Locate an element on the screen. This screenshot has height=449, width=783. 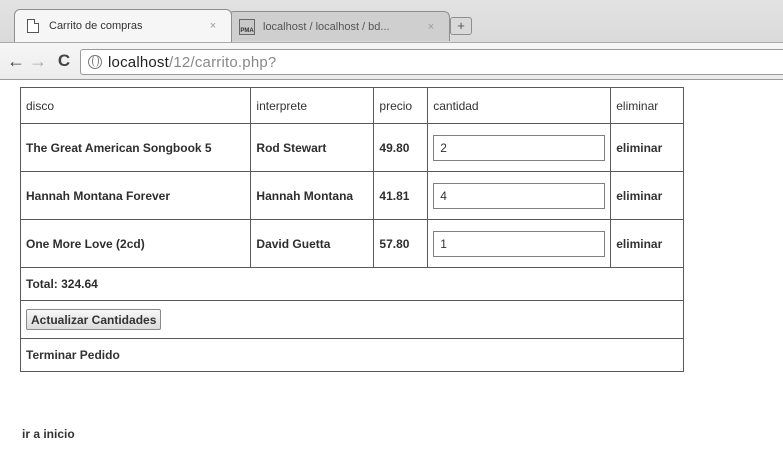
finish-row: Terminar Pedido is located at coordinates (352, 355).